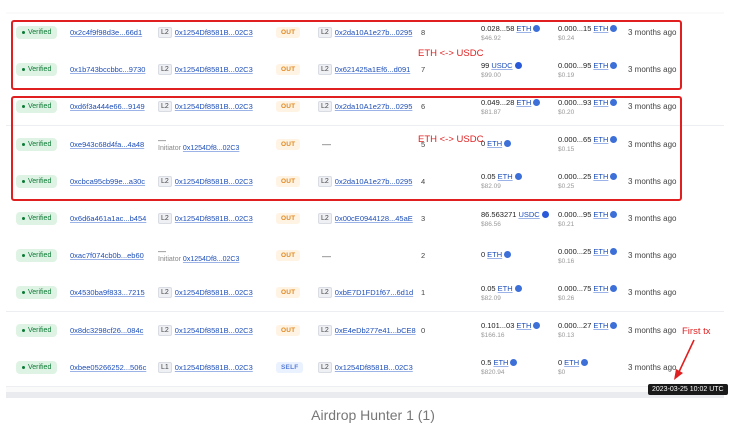 The height and width of the screenshot is (432, 746). I want to click on fee-amount: 0.000...75, so click(575, 288).